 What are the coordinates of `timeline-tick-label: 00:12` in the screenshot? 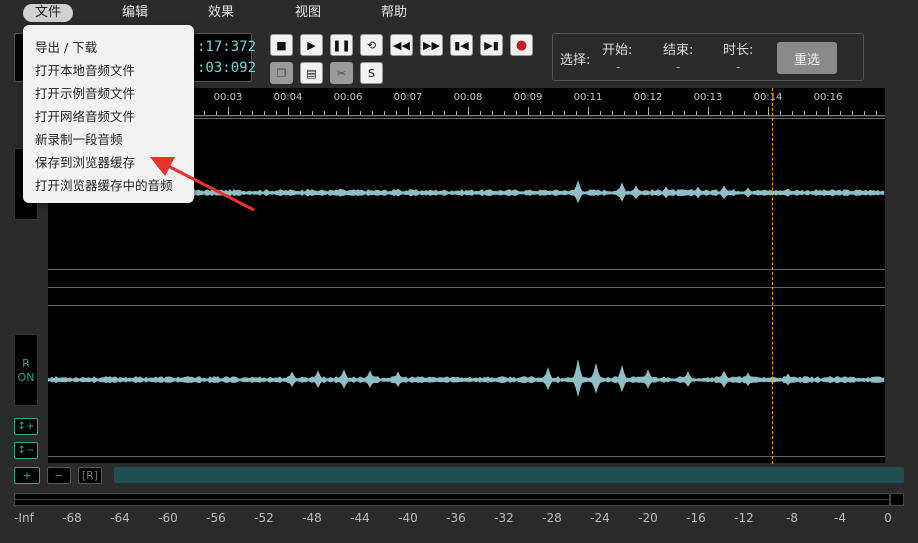 It's located at (648, 97).